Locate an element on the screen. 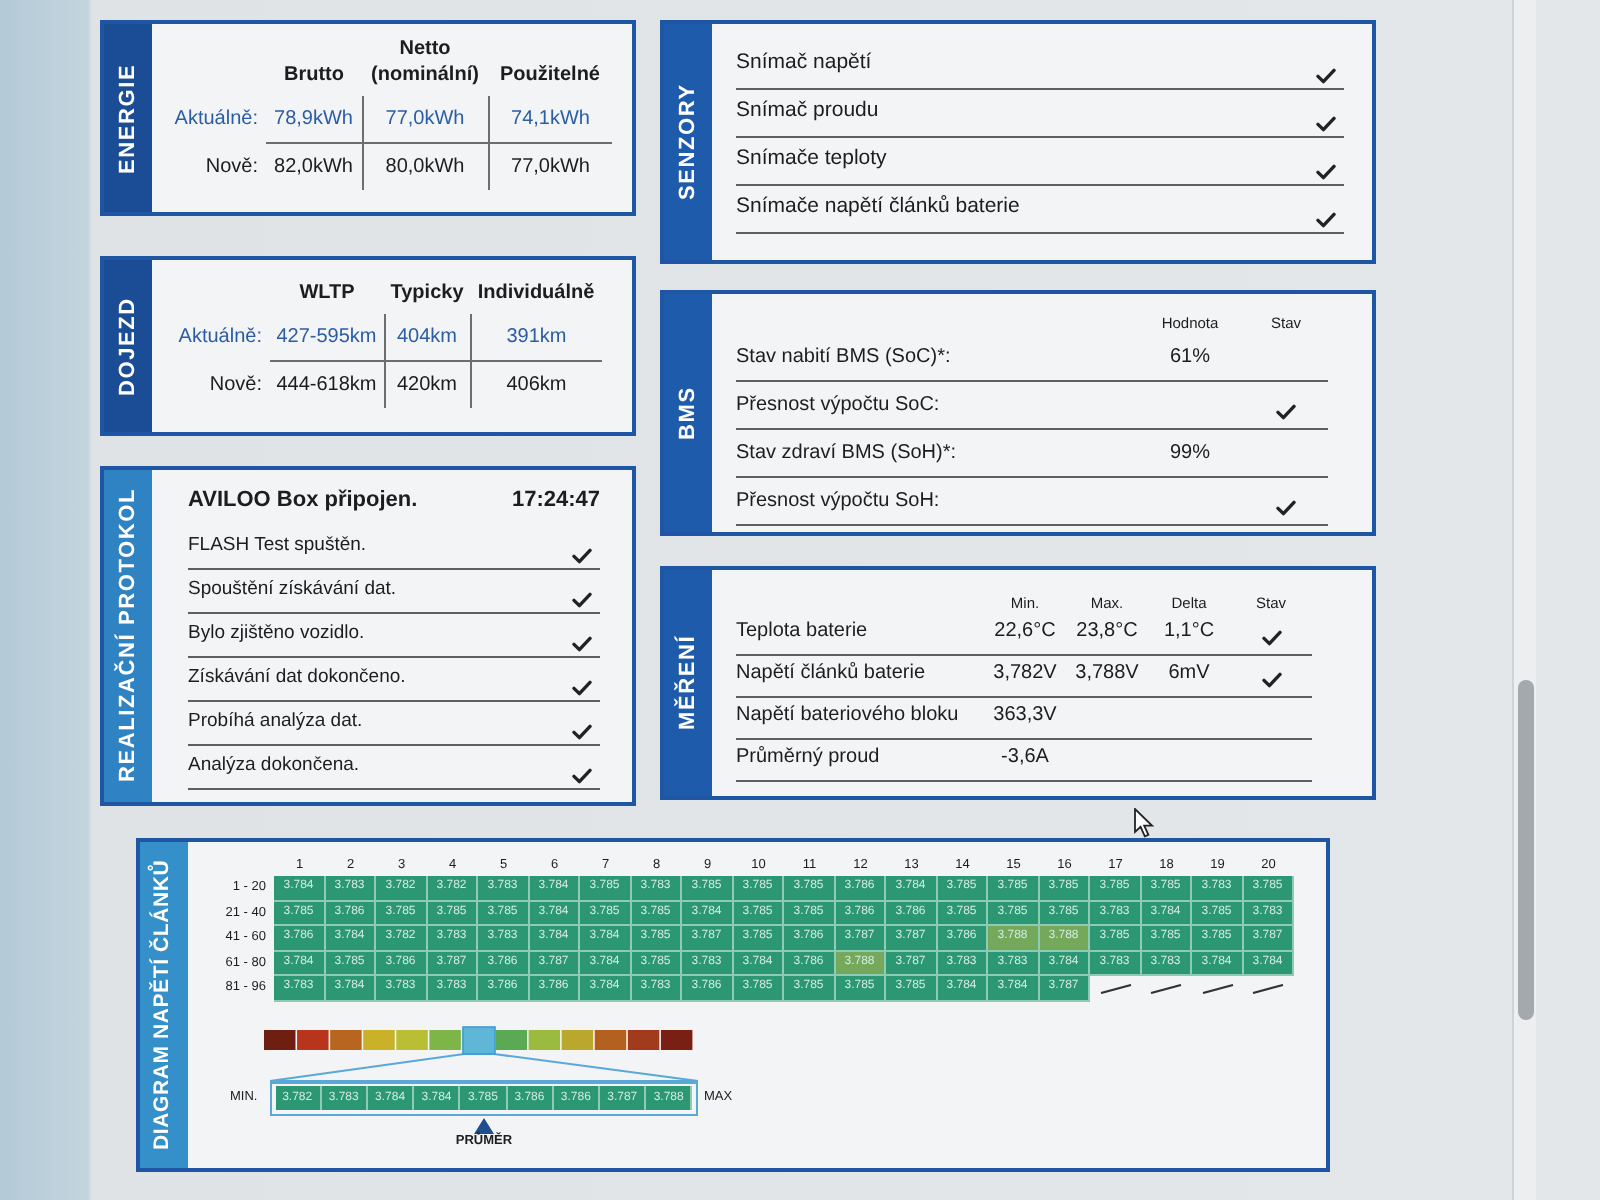 The image size is (1600, 1200). bms-label: Přesnost výpočtu SoH: is located at coordinates (839, 502).